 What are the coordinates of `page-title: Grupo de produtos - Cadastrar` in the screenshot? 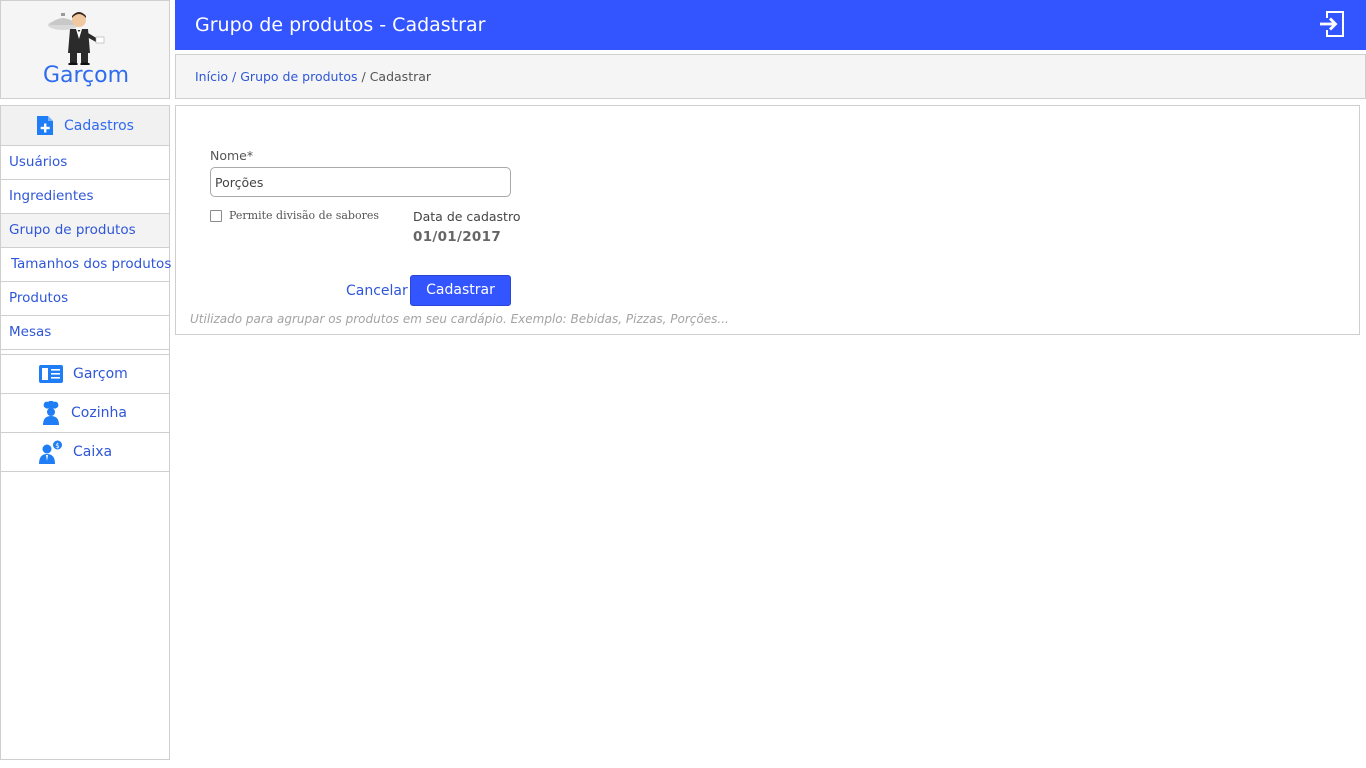 It's located at (340, 25).